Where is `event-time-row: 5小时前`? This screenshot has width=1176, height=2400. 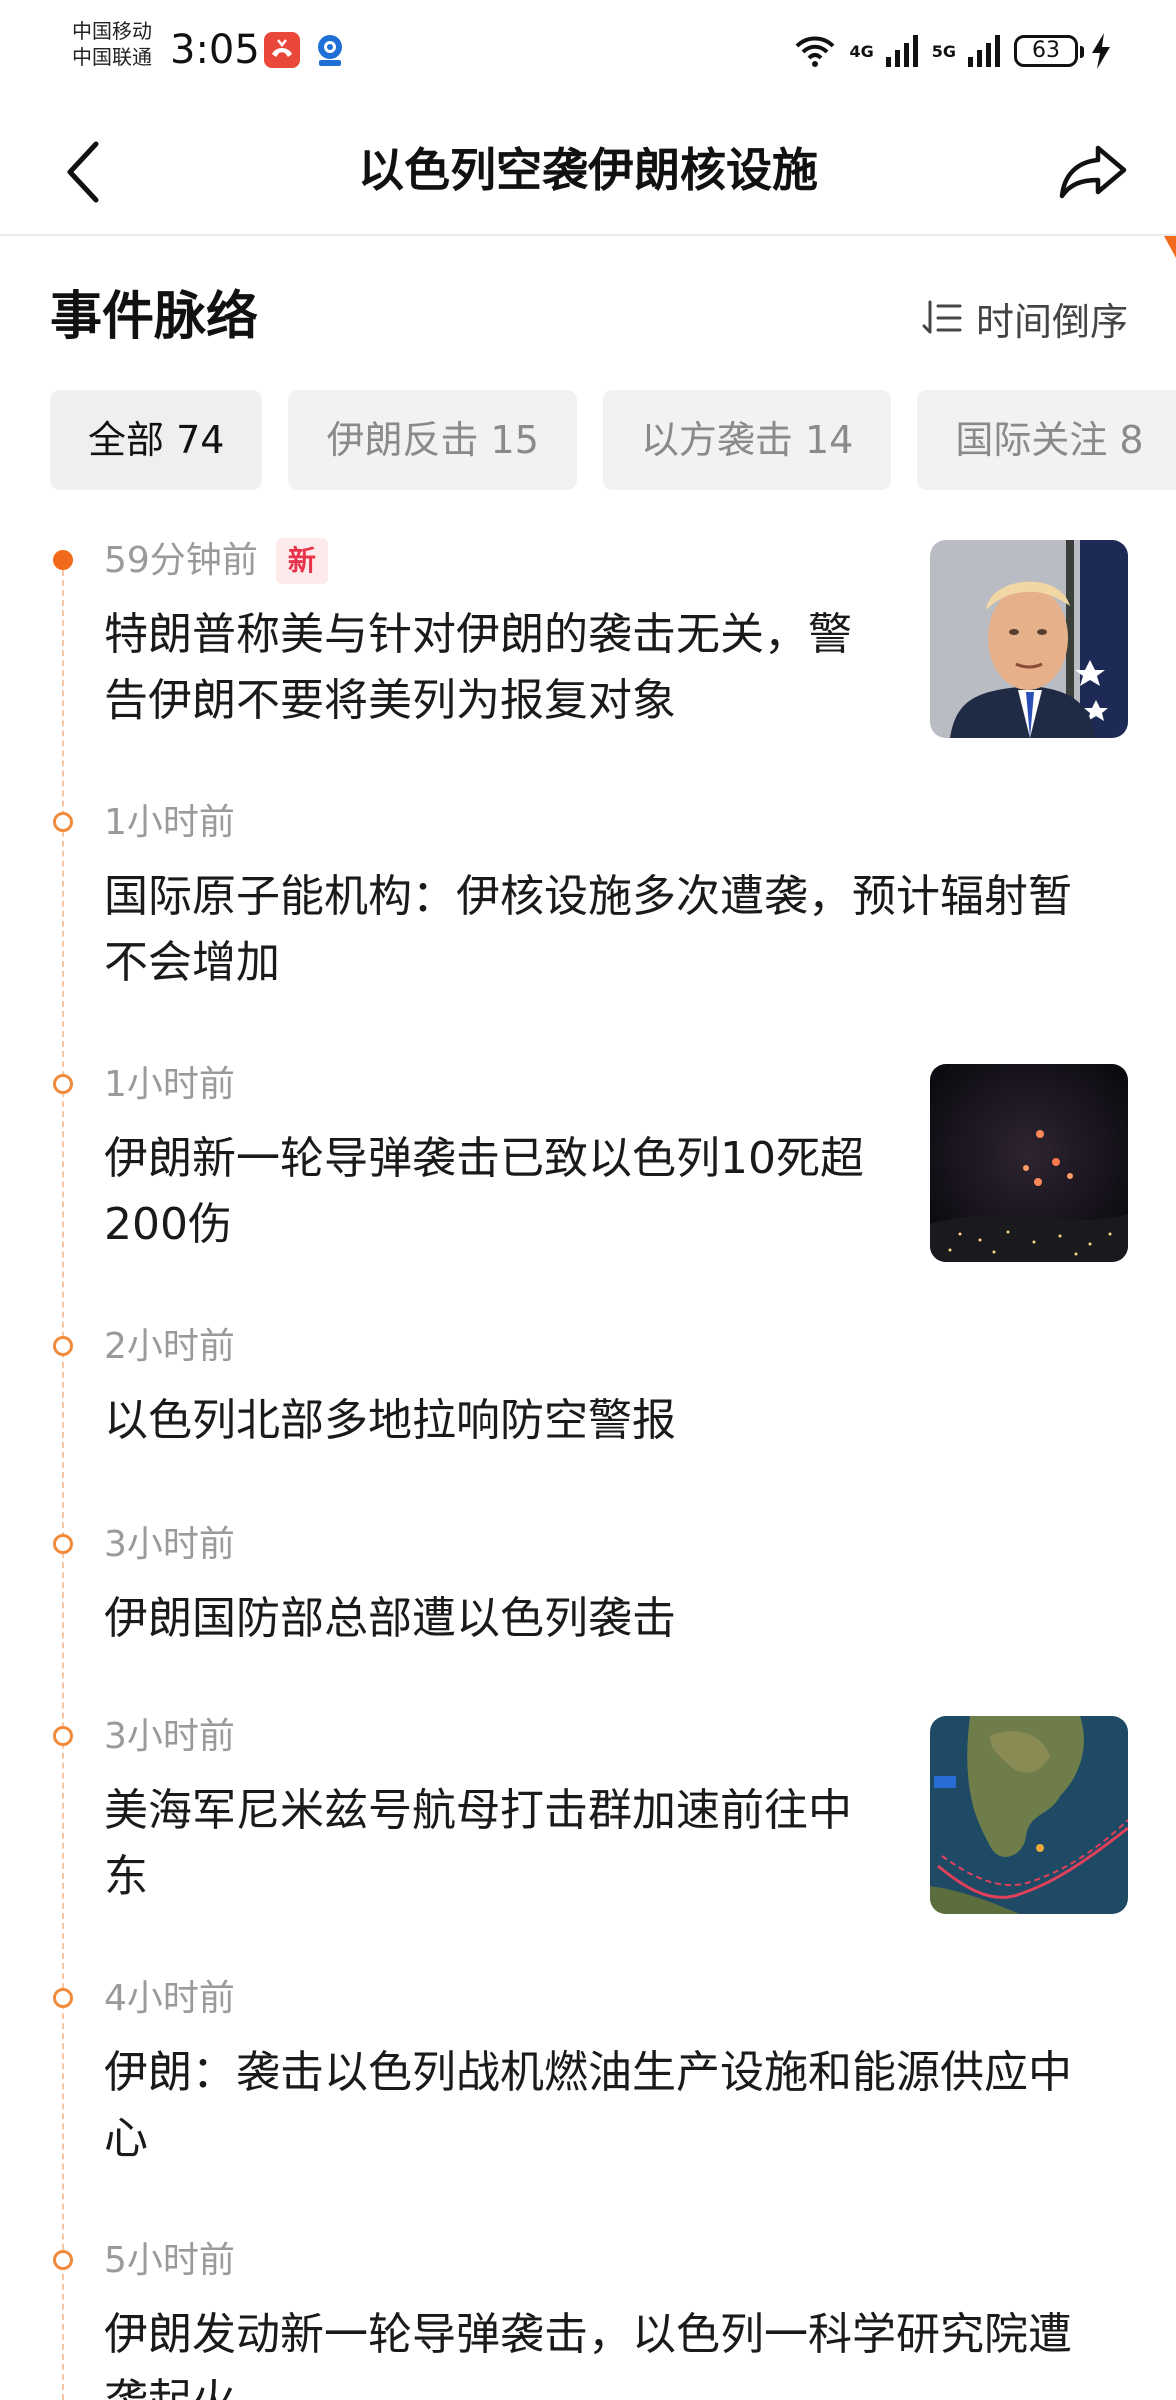
event-time-row: 5小时前 is located at coordinates (169, 2261).